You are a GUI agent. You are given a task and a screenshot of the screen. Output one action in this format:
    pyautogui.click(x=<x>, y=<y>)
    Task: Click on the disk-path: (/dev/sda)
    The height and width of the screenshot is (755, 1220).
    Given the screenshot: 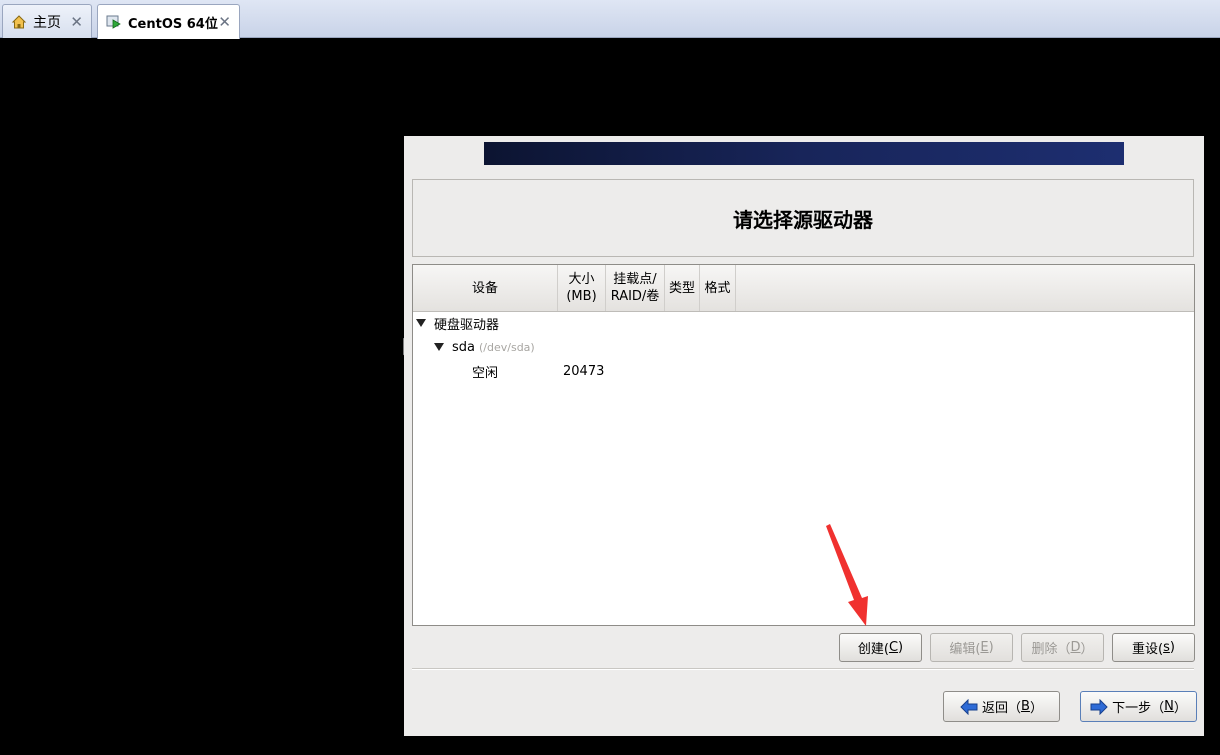 What is the action you would take?
    pyautogui.click(x=507, y=347)
    